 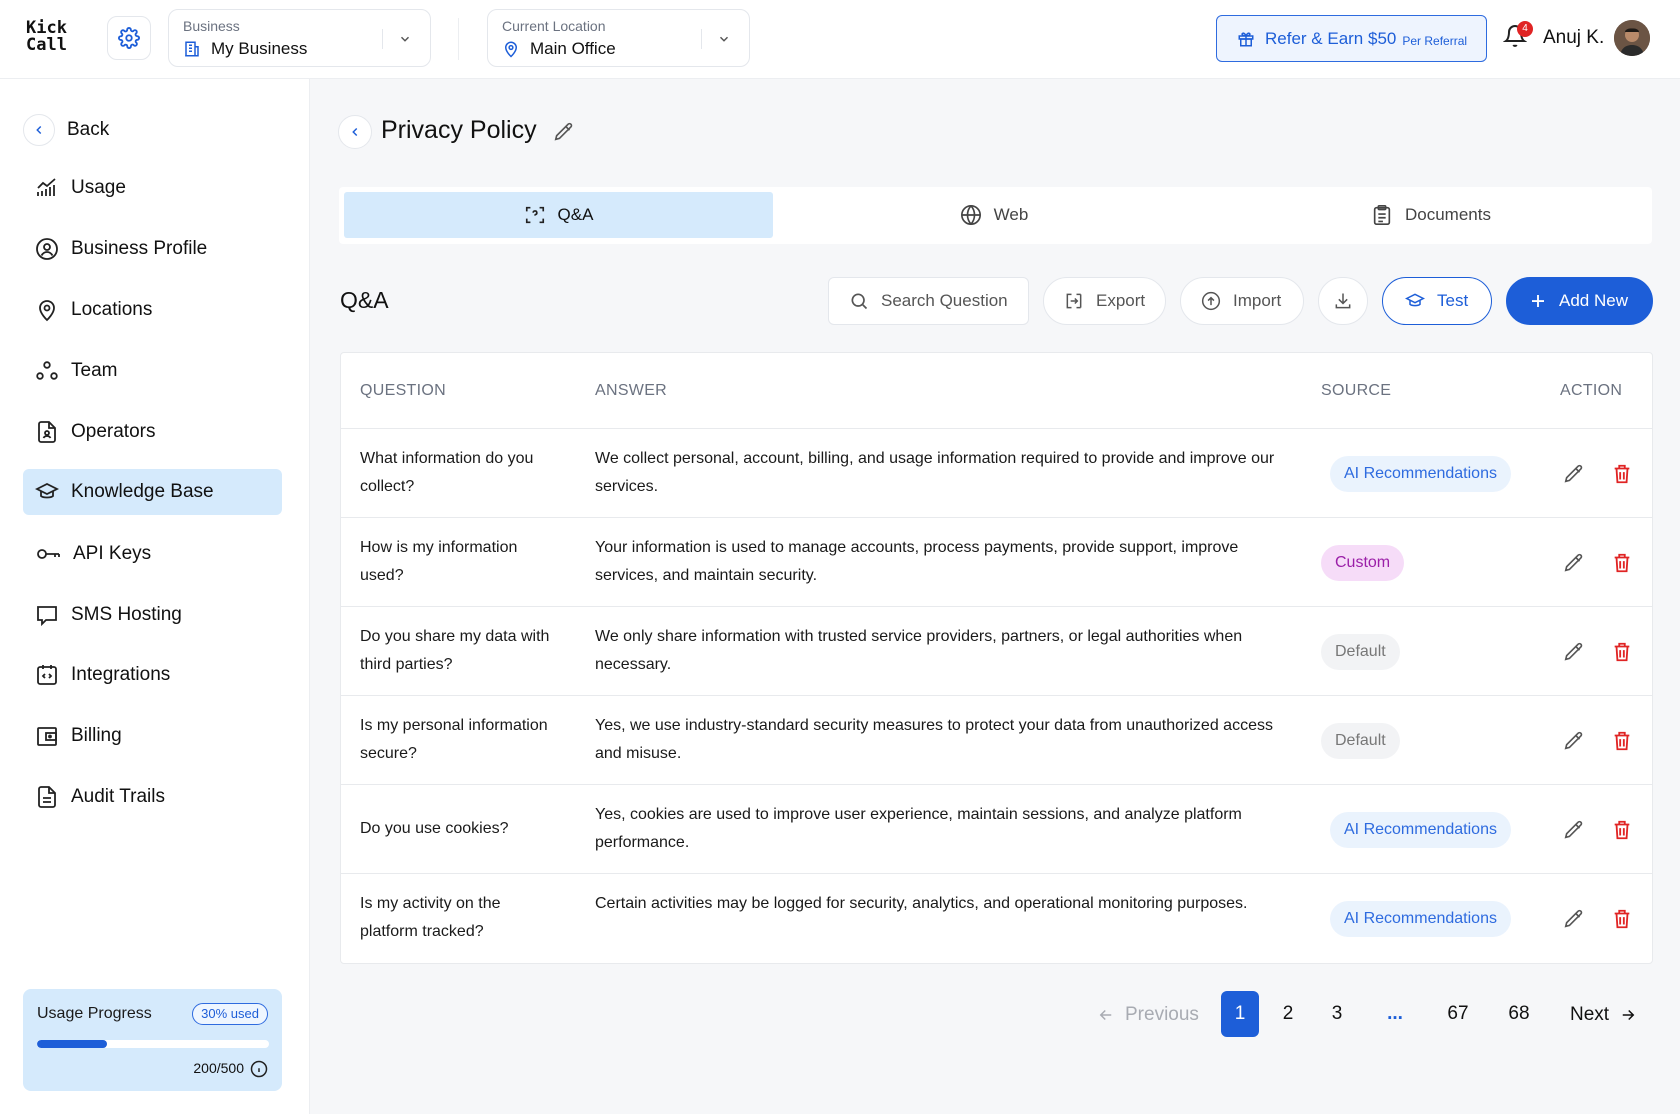 I want to click on sidebar-item-api-keys: API Keys, so click(x=152, y=554).